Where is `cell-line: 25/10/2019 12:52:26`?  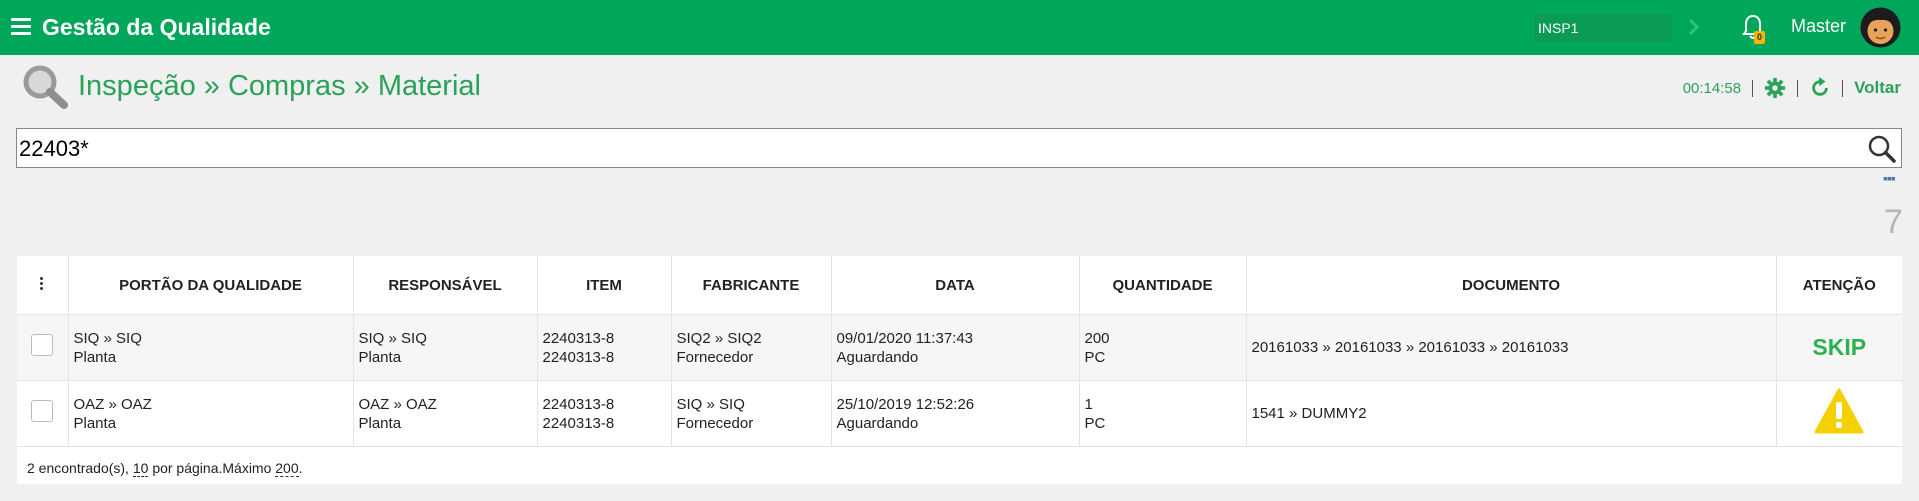 cell-line: 25/10/2019 12:52:26 is located at coordinates (905, 404).